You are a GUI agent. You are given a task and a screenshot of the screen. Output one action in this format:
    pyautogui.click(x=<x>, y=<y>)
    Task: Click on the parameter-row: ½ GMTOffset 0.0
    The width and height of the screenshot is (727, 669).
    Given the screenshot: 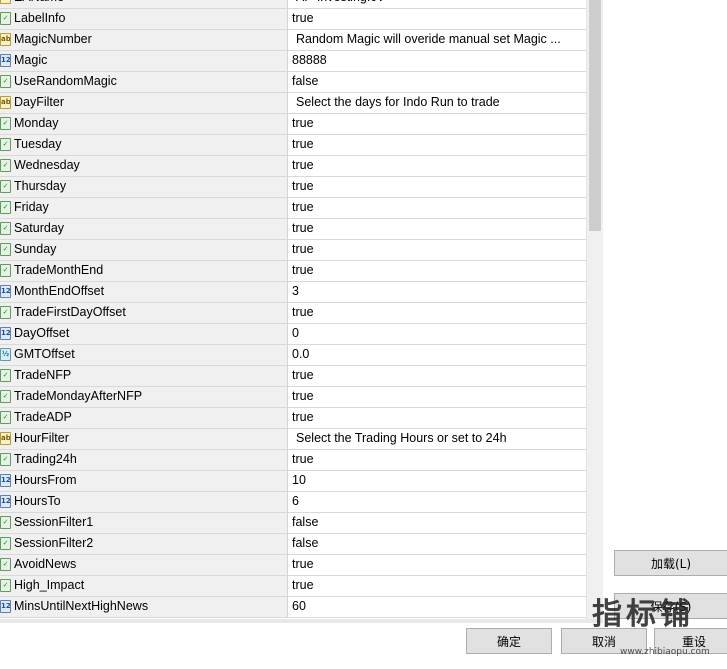 What is the action you would take?
    pyautogui.click(x=293, y=355)
    